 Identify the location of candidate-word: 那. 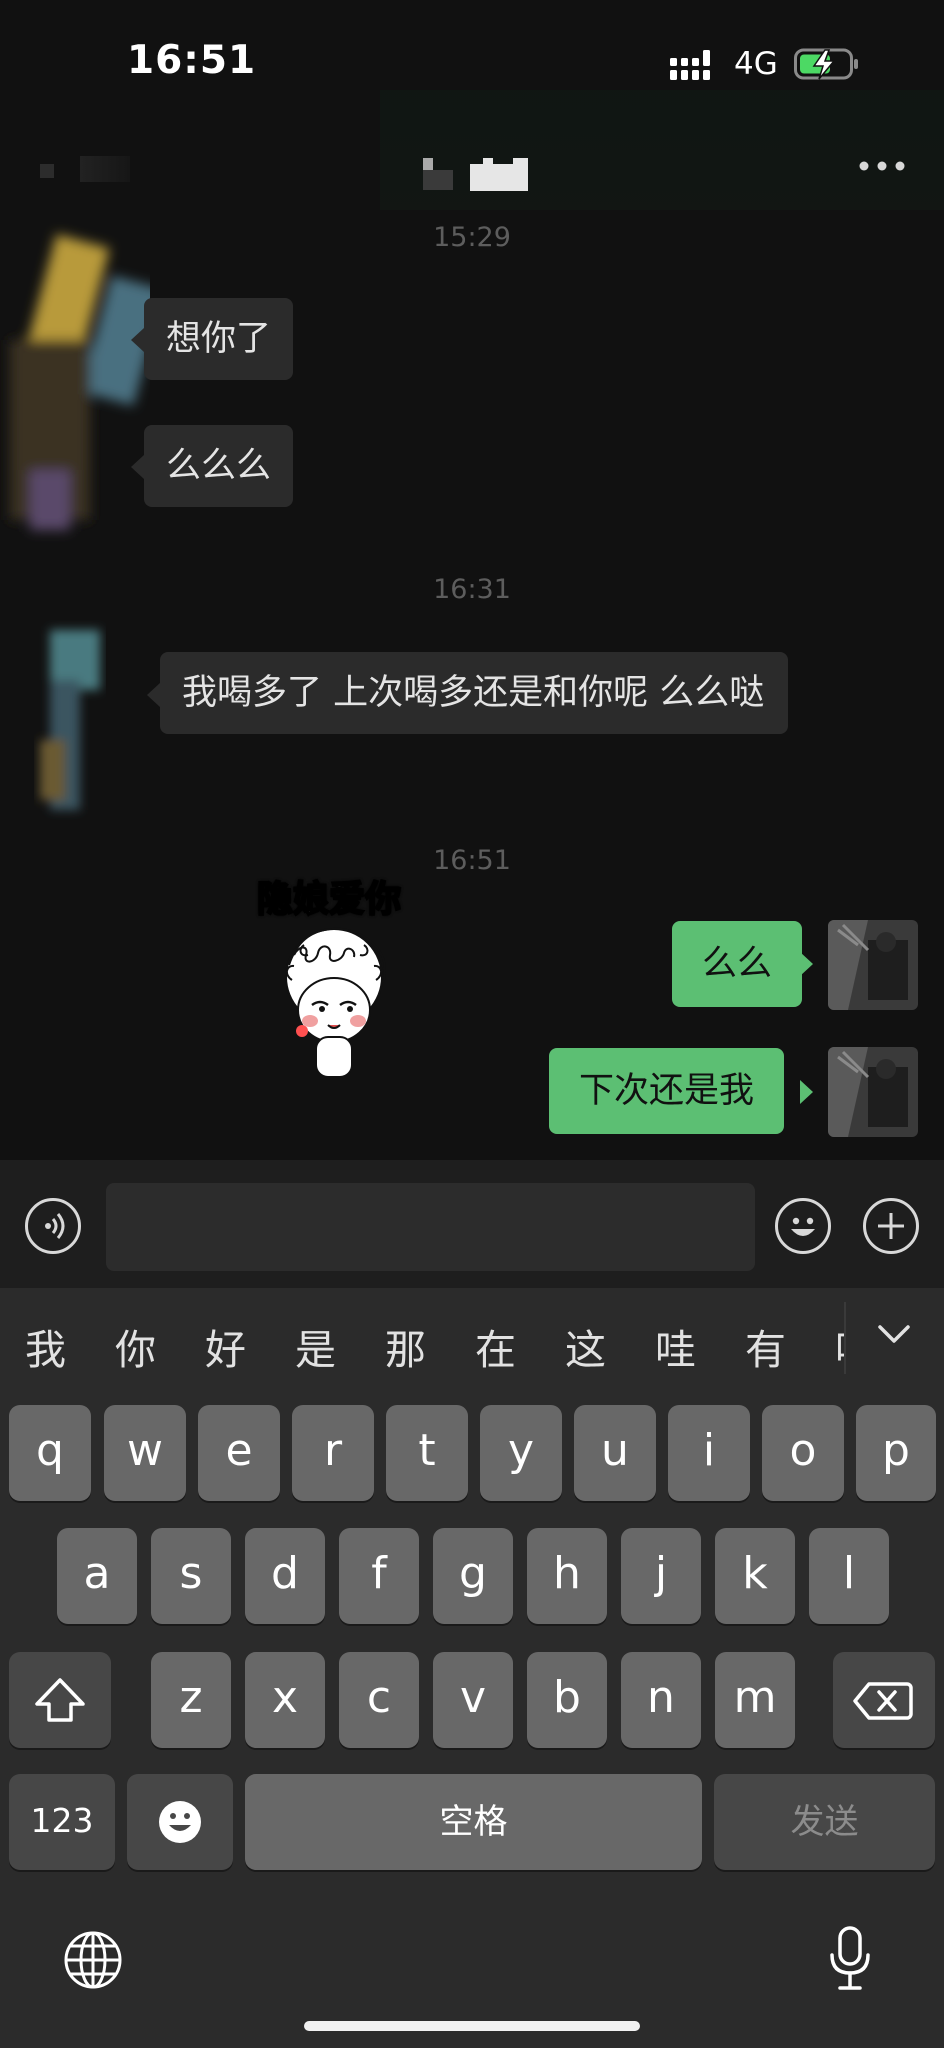
(405, 1346).